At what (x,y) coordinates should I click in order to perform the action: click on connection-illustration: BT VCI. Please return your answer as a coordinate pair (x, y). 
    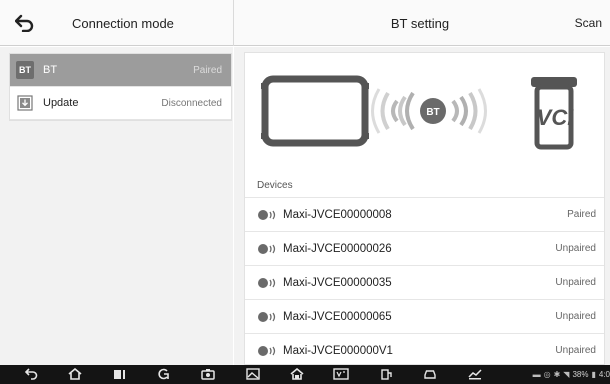
    Looking at the image, I should click on (419, 112).